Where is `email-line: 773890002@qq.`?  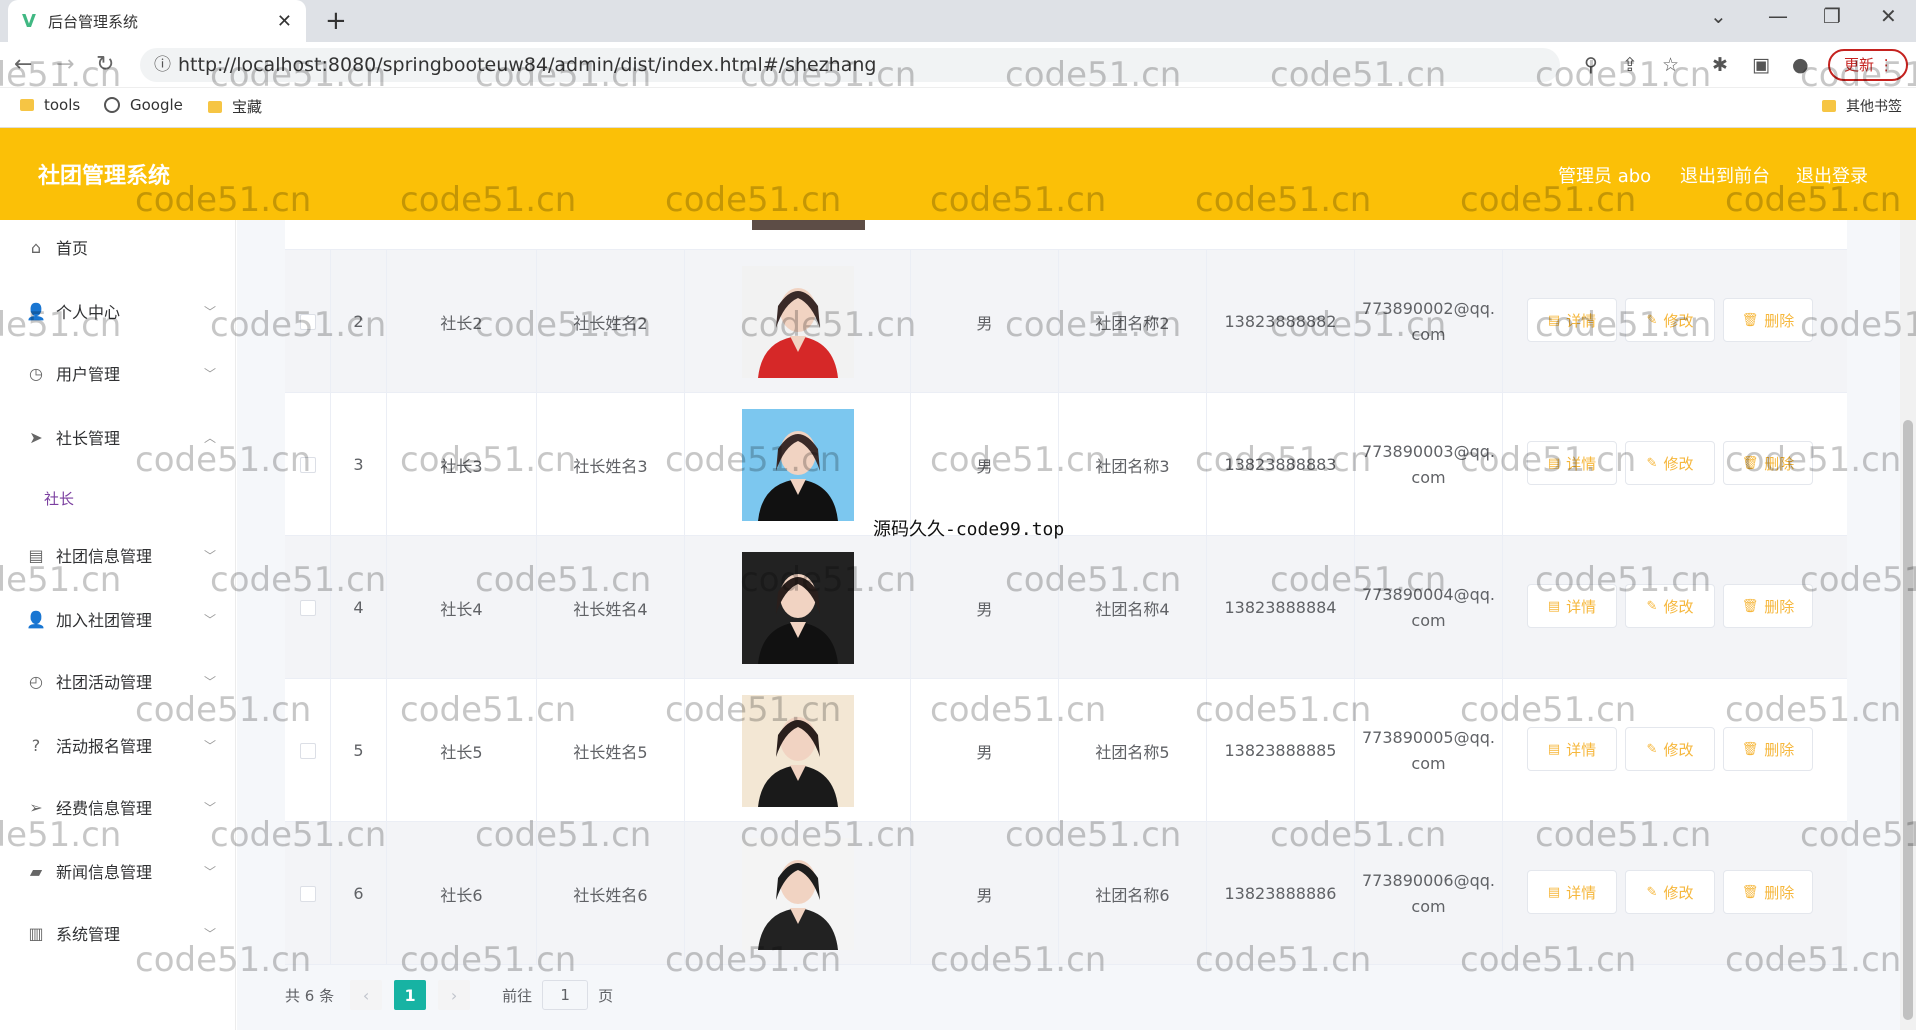
email-line: 773890002@qq. is located at coordinates (1428, 308).